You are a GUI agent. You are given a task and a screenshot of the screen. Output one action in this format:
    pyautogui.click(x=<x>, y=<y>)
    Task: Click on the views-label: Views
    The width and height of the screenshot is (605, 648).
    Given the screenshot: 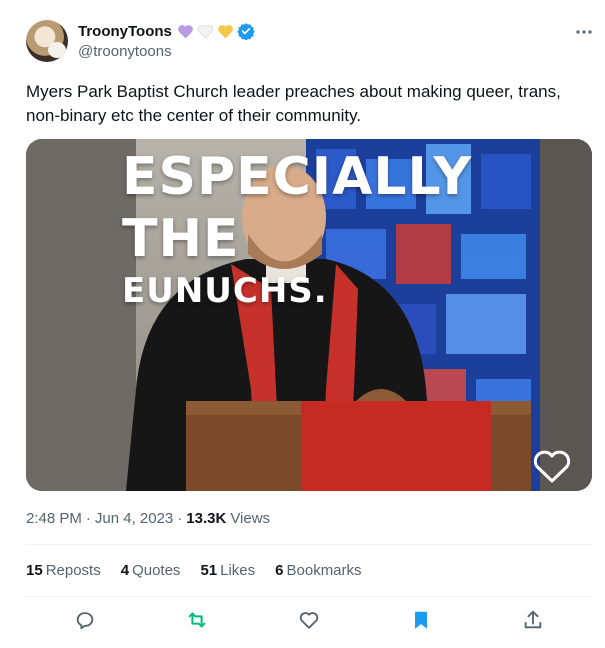 What is the action you would take?
    pyautogui.click(x=250, y=518)
    